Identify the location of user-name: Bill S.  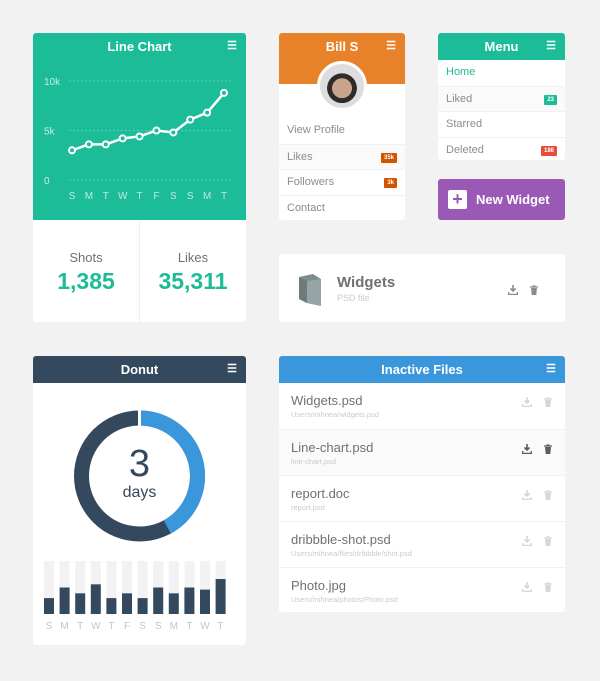
(342, 46).